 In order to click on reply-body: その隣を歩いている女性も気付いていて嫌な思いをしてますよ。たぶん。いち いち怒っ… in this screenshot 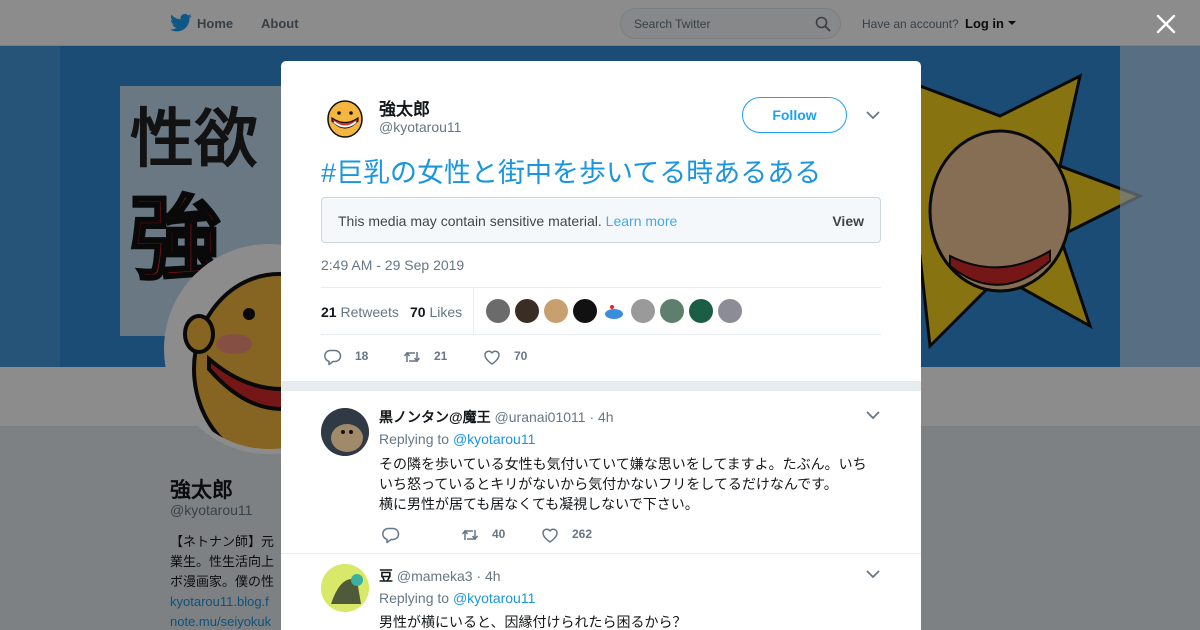, I will do `click(629, 484)`.